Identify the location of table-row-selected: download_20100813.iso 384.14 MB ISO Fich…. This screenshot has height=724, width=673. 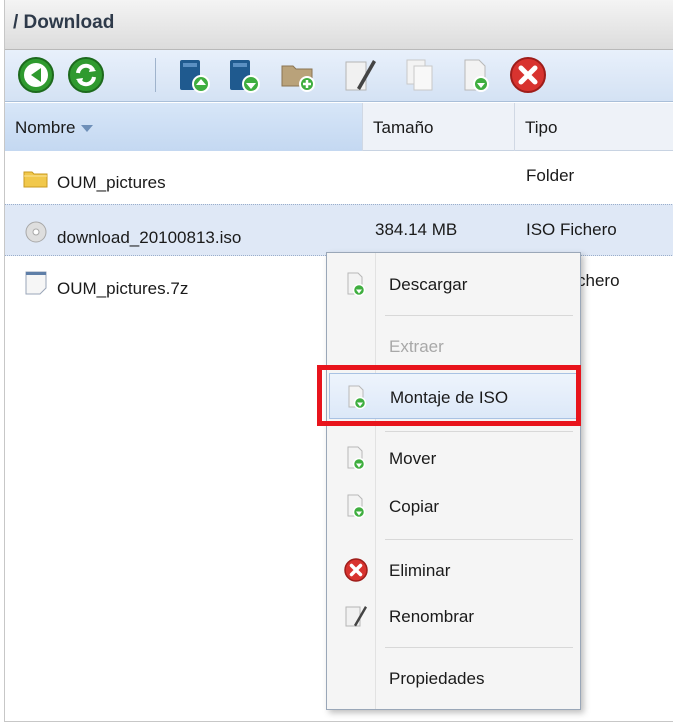
(339, 230).